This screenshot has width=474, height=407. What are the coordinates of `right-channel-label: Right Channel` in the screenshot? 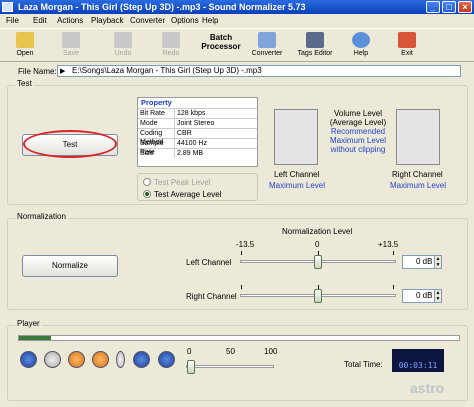 It's located at (417, 174).